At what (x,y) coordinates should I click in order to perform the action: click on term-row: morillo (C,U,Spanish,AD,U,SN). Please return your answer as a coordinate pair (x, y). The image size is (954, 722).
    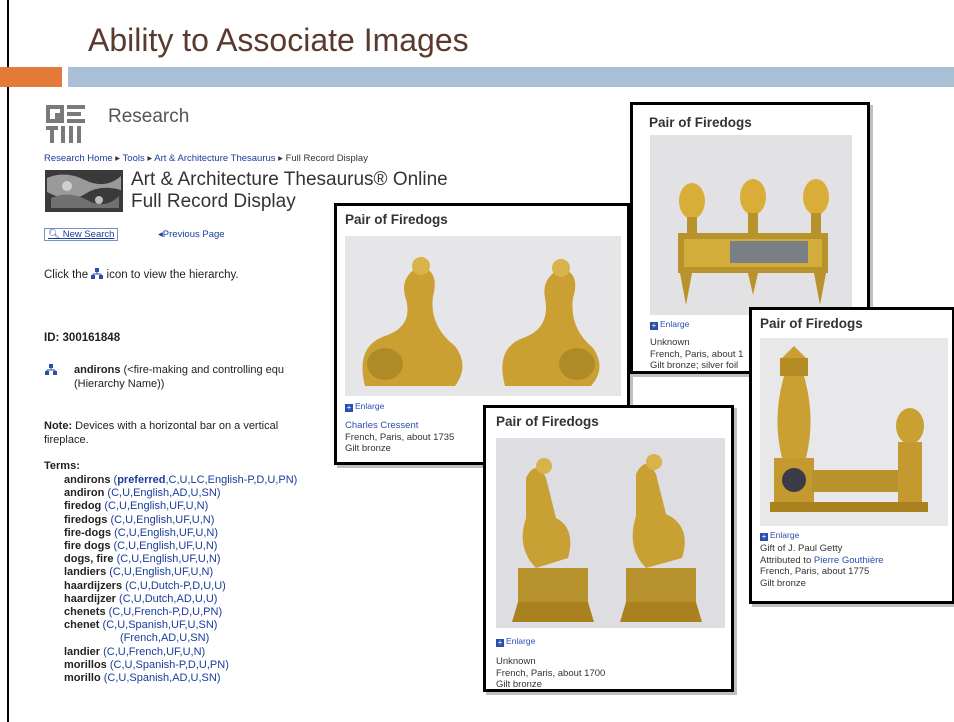
    Looking at the image, I should click on (180, 678).